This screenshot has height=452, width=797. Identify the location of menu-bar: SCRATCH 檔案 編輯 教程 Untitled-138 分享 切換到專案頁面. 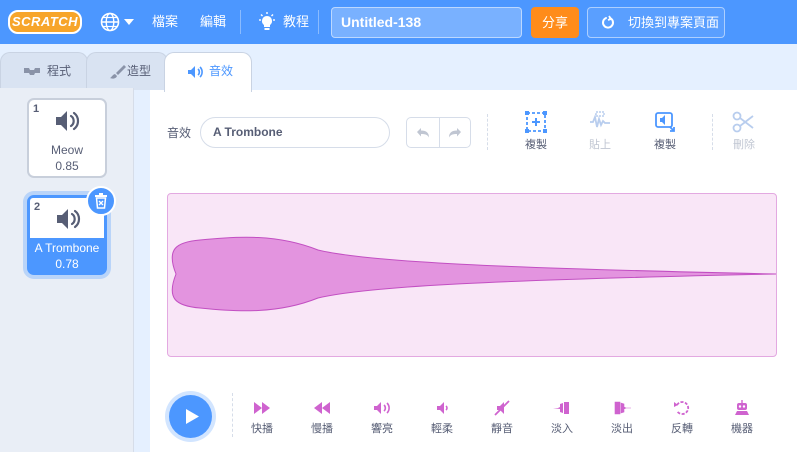
(398, 22).